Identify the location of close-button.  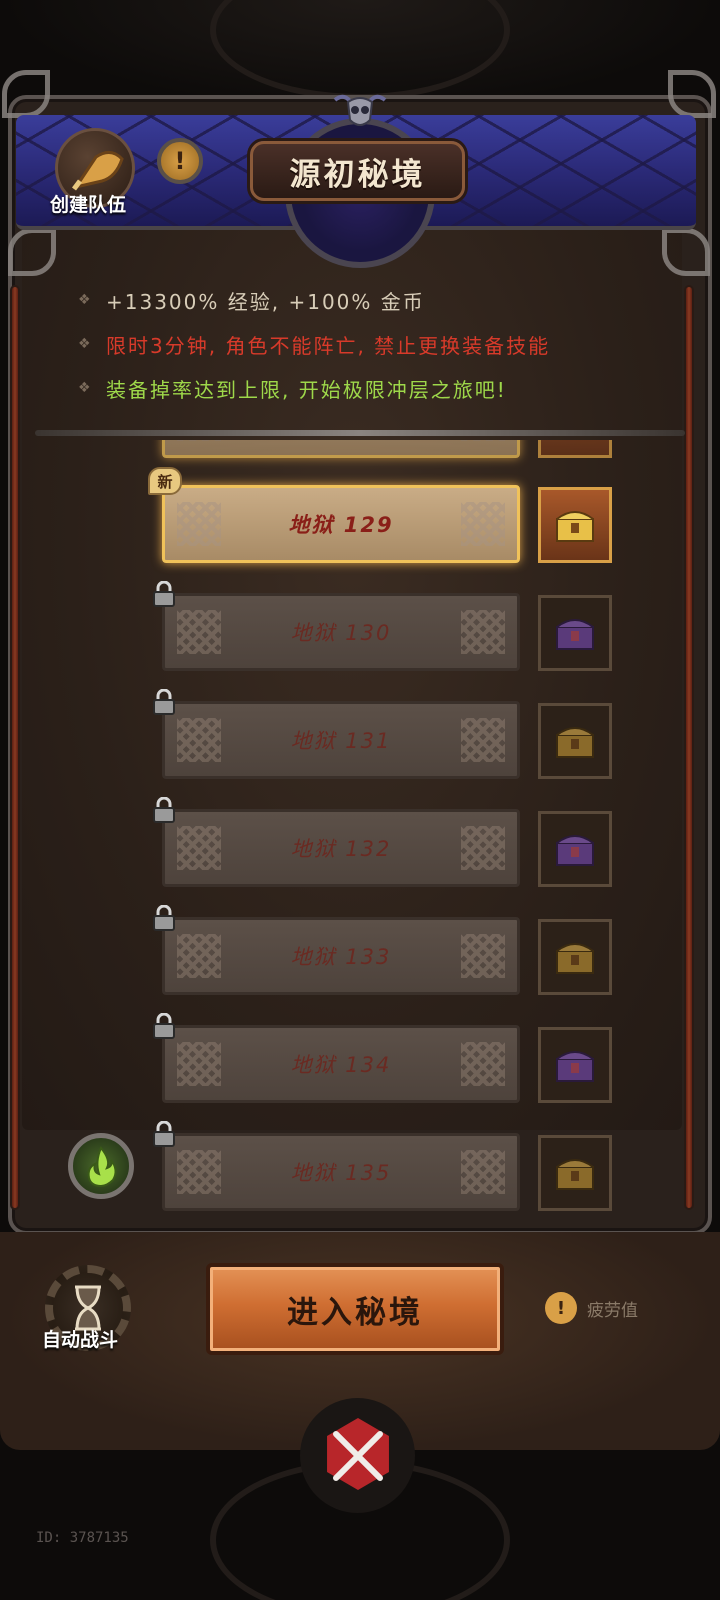
(357, 1455).